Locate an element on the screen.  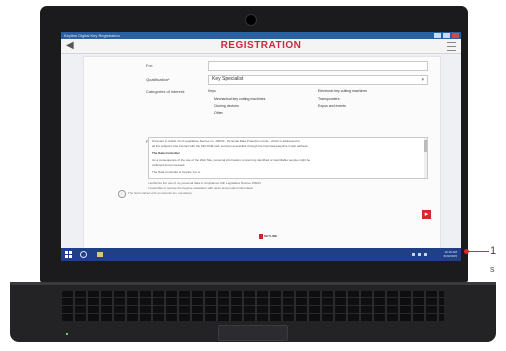
window-title: Keyline Digital Key Registration is located at coordinates (92, 35).